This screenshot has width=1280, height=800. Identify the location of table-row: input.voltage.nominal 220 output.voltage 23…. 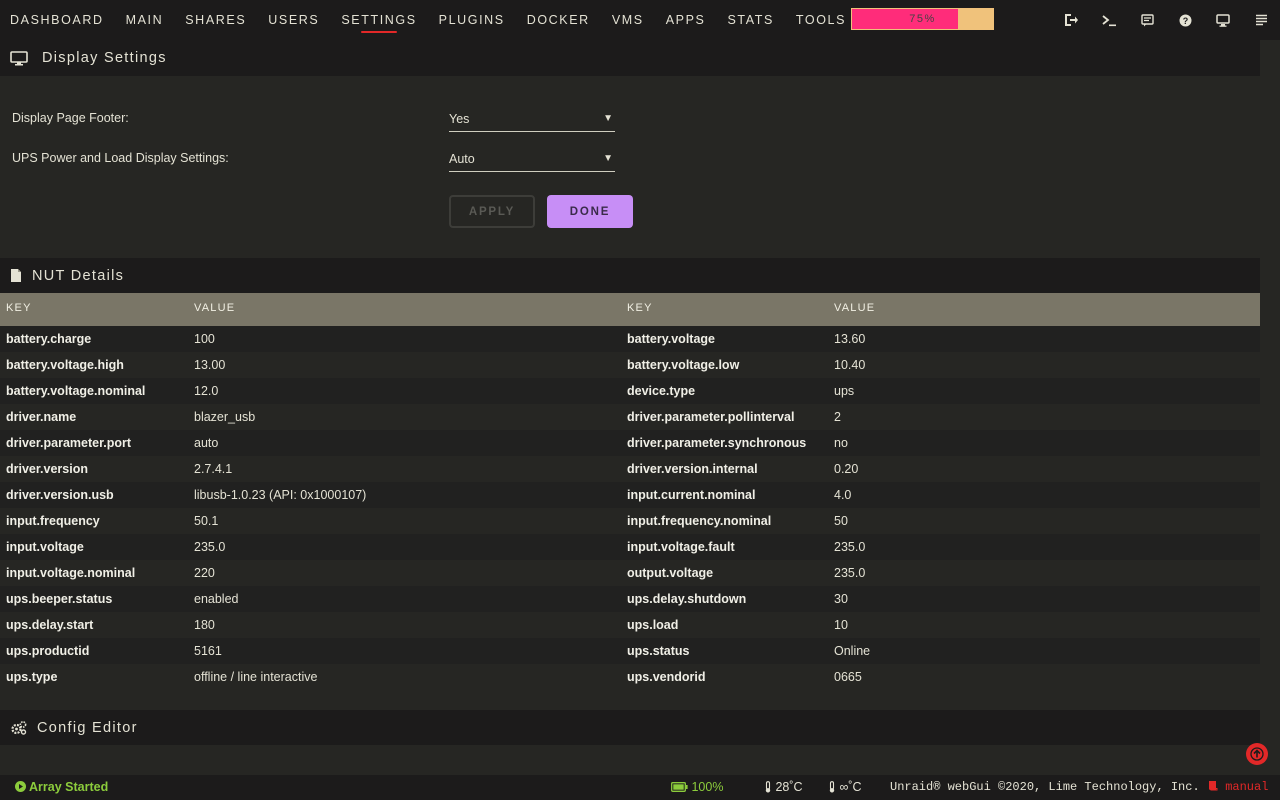
(630, 573).